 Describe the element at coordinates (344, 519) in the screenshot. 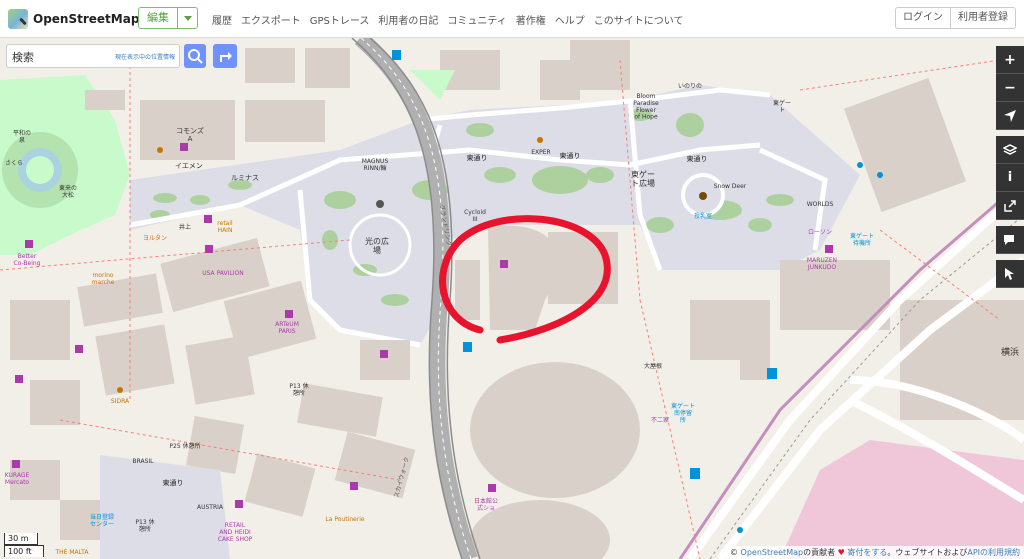

I see `label-poutine: La Poutinerie` at that location.